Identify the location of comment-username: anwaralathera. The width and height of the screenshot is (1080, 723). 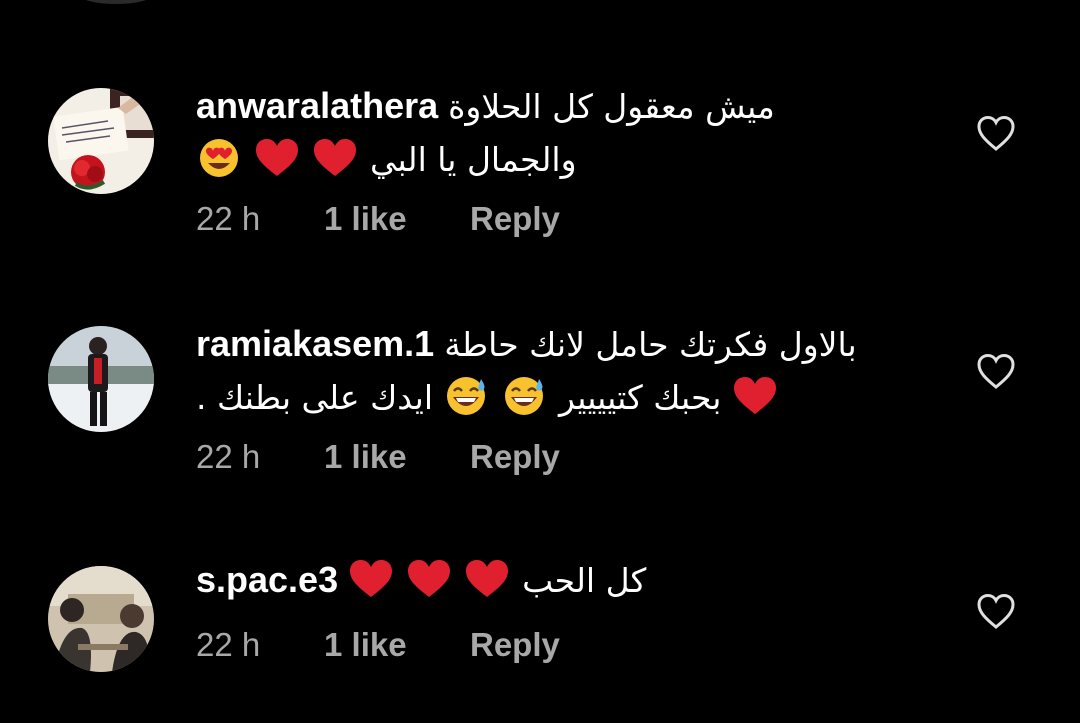
(317, 105).